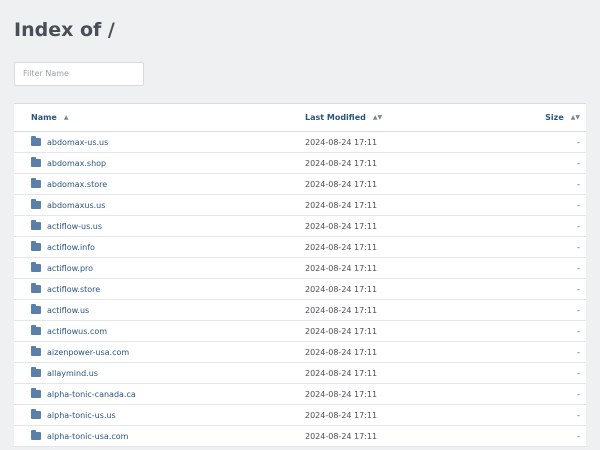 This screenshot has height=450, width=600. I want to click on table-row: abdomaxus.us 2024-08-24 17:11 -, so click(300, 205).